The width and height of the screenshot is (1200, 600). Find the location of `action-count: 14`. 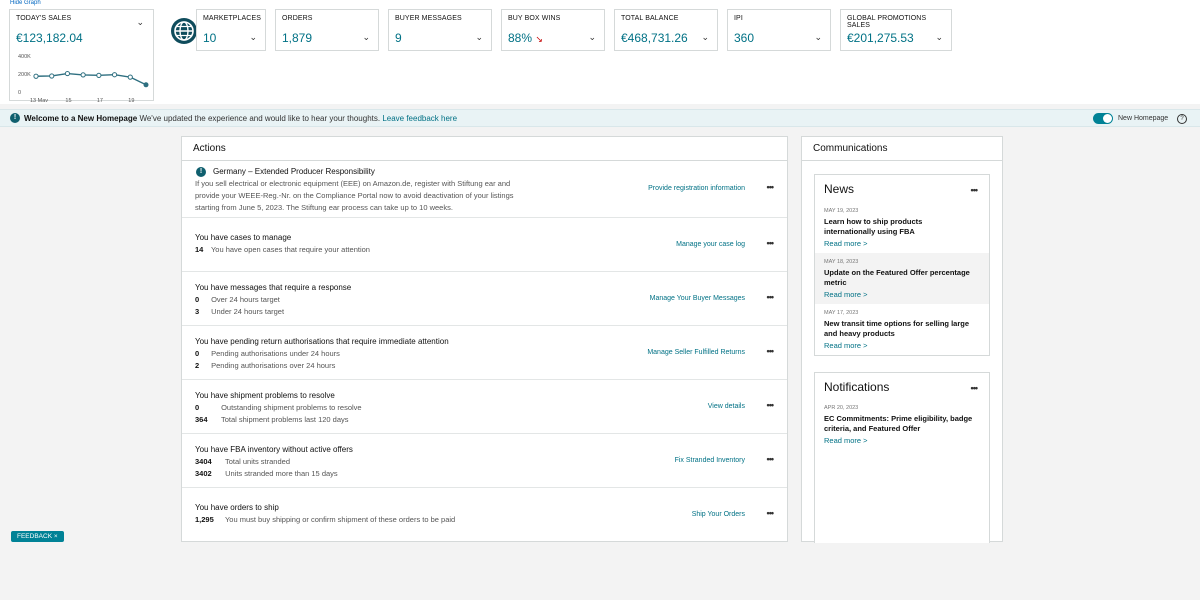

action-count: 14 is located at coordinates (199, 249).